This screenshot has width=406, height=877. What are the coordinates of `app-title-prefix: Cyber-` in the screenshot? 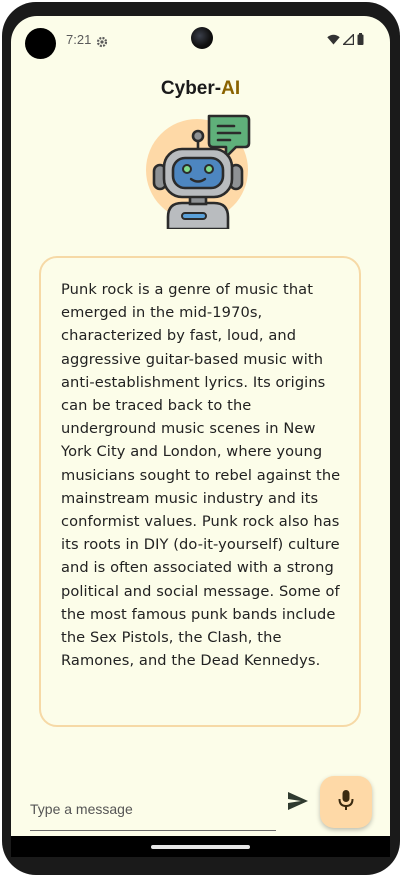 It's located at (191, 88).